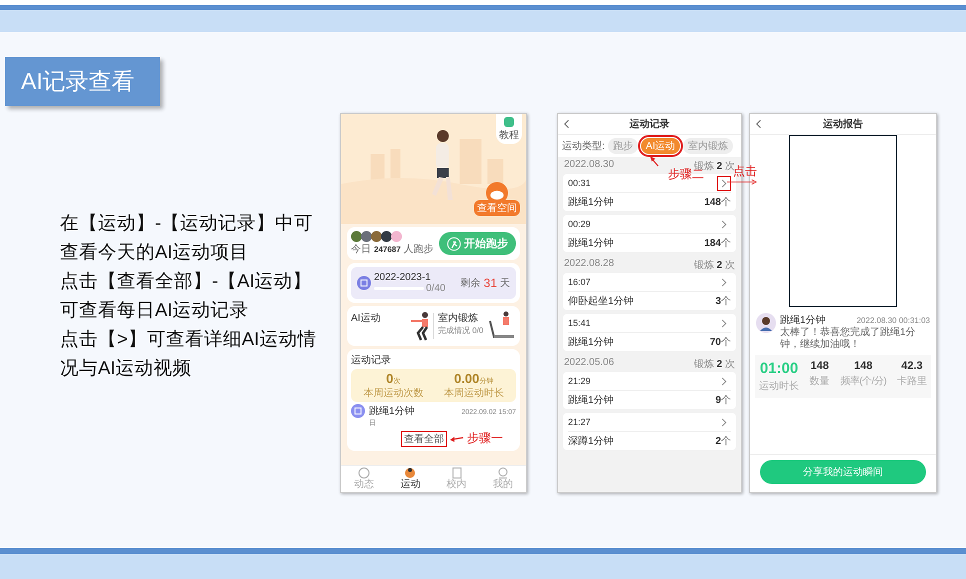 The width and height of the screenshot is (966, 579). I want to click on record-card: 16:07 仰卧起坐1分钟 3个, so click(649, 291).